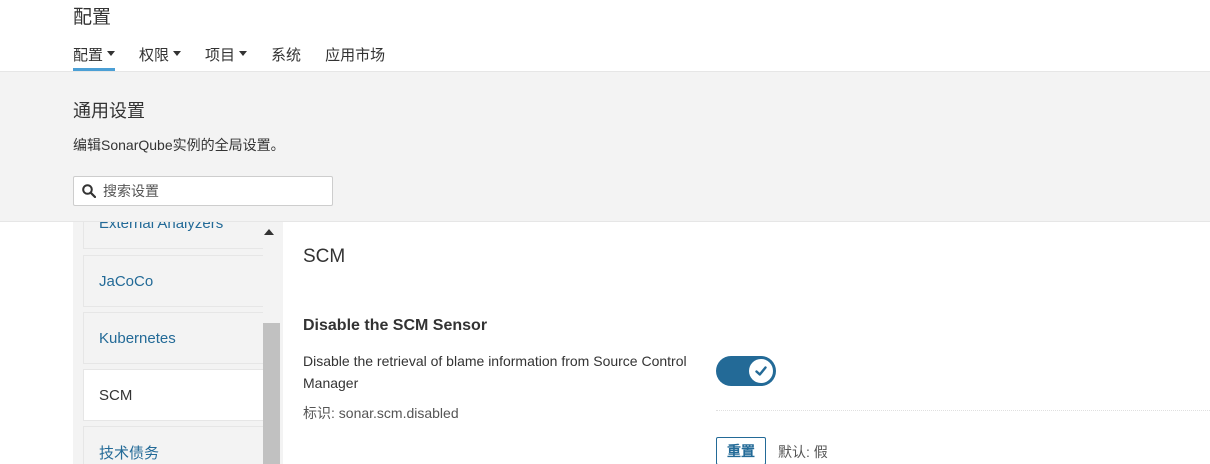 This screenshot has width=1210, height=464. I want to click on sidebar-item-label: Kubernetes, so click(137, 338).